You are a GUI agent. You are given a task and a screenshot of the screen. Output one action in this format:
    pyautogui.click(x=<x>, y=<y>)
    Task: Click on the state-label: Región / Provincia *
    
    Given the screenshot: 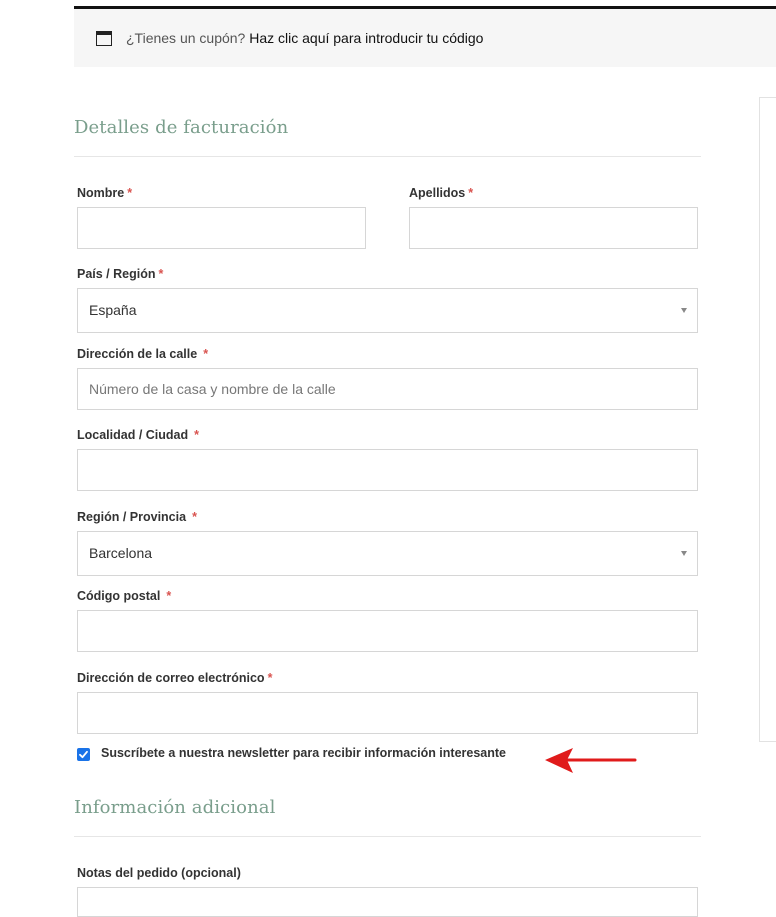 What is the action you would take?
    pyautogui.click(x=137, y=517)
    